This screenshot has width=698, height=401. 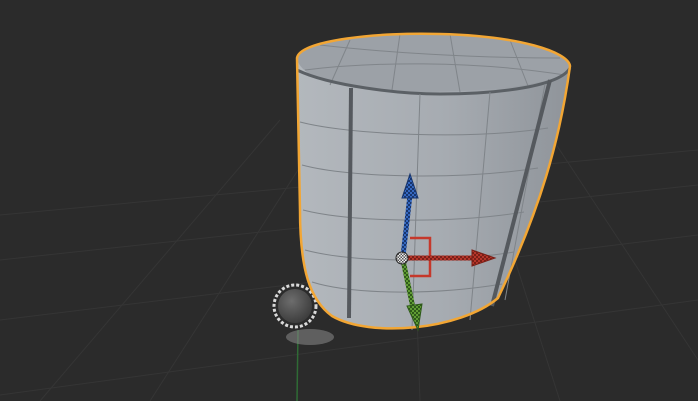 I want to click on seam-left, so click(x=350, y=203).